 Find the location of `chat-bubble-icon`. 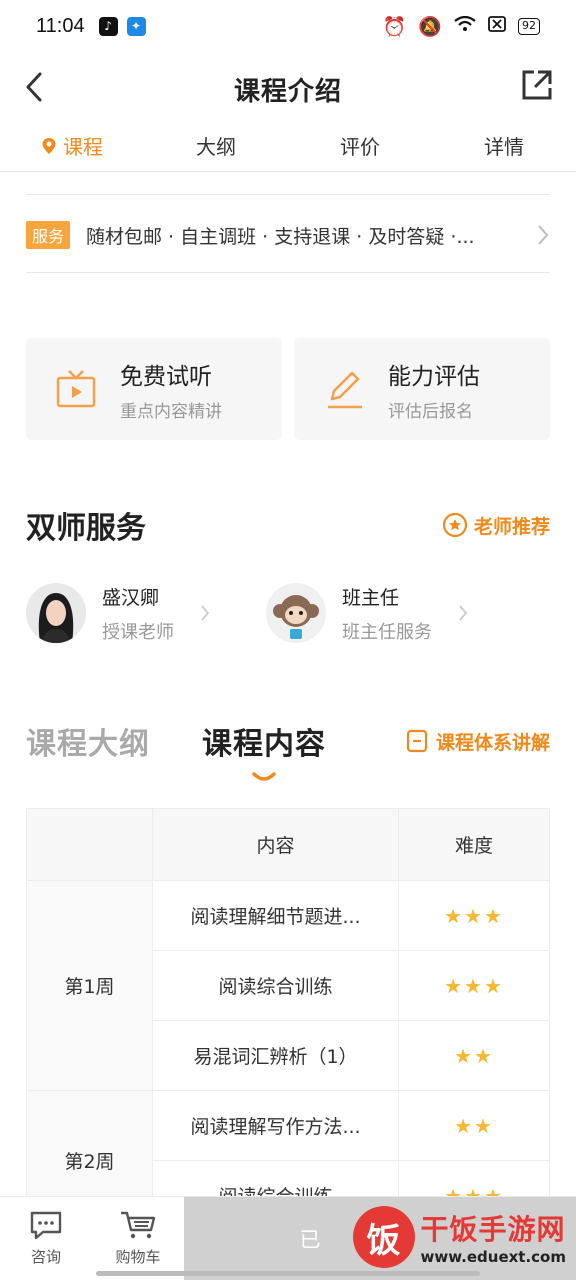

chat-bubble-icon is located at coordinates (46, 1225).